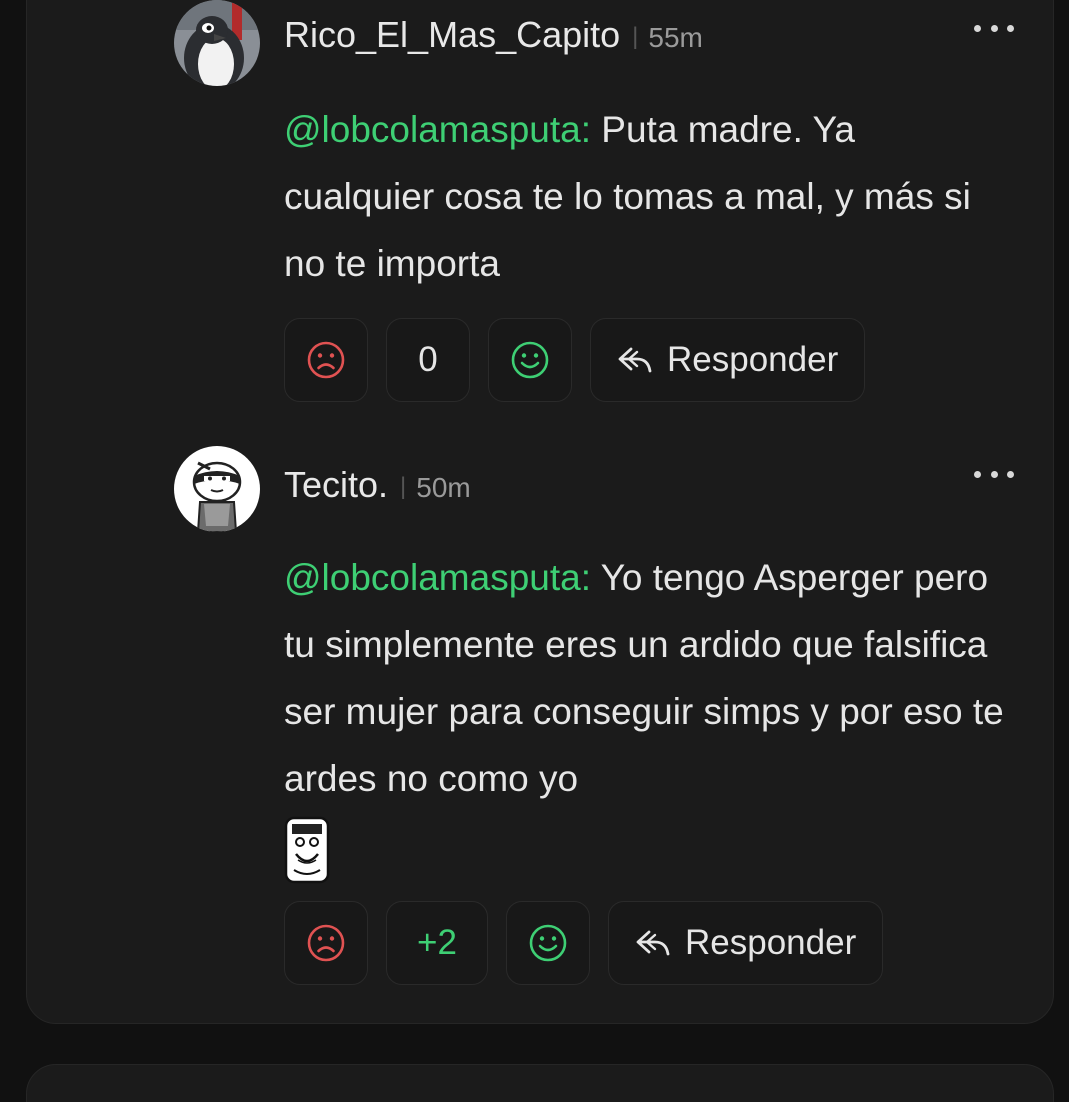 This screenshot has width=1069, height=1102. What do you see at coordinates (428, 360) in the screenshot?
I see `score-counter: 0` at bounding box center [428, 360].